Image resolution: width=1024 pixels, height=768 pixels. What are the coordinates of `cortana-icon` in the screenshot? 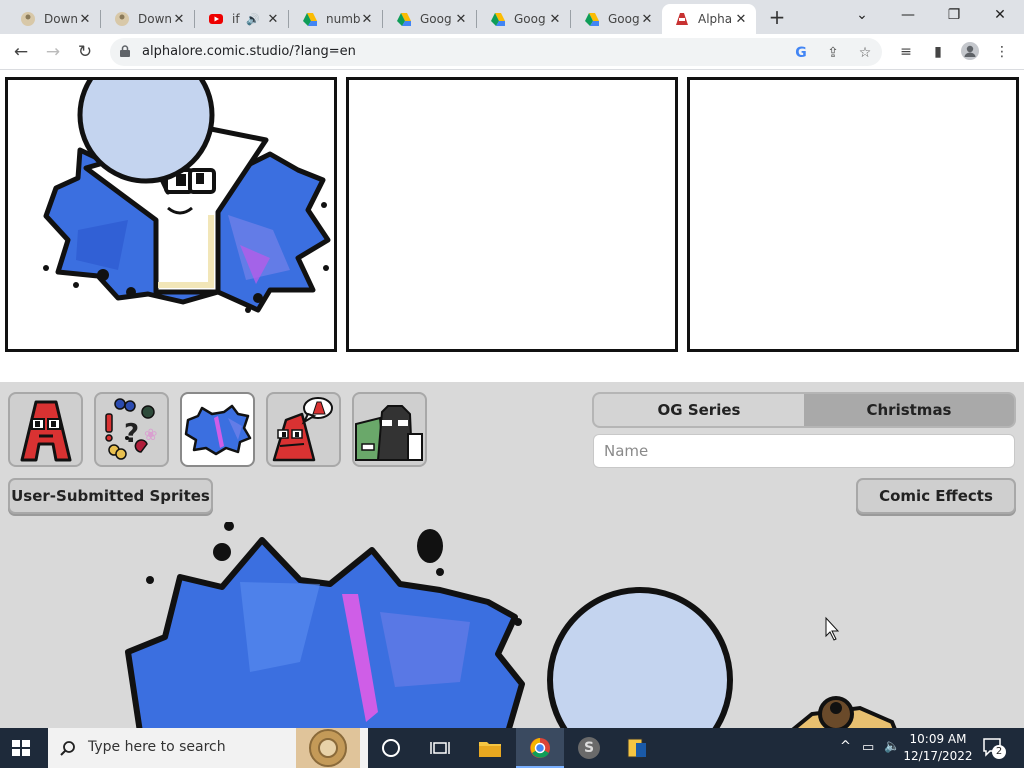 It's located at (391, 748).